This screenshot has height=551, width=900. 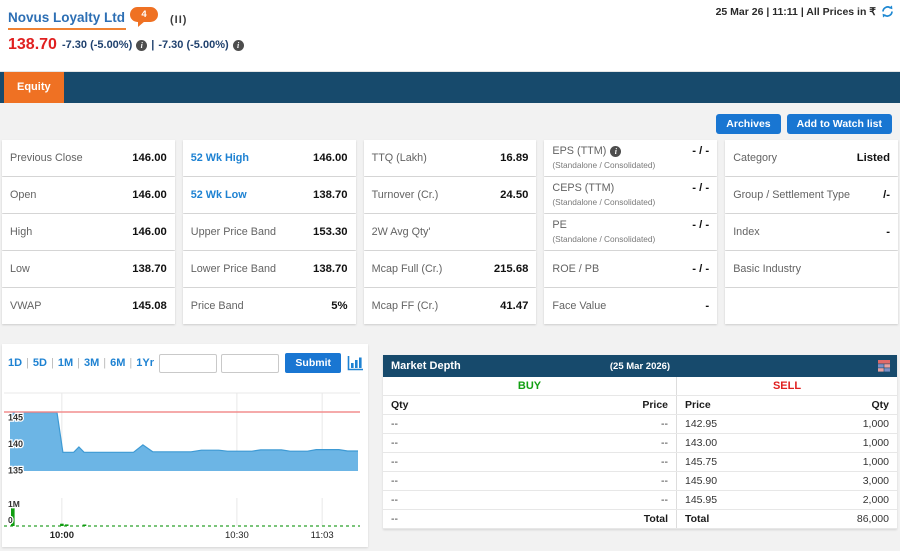 I want to click on stat-pe: PE (Standalone / Consolidated) - / -, so click(x=631, y=232).